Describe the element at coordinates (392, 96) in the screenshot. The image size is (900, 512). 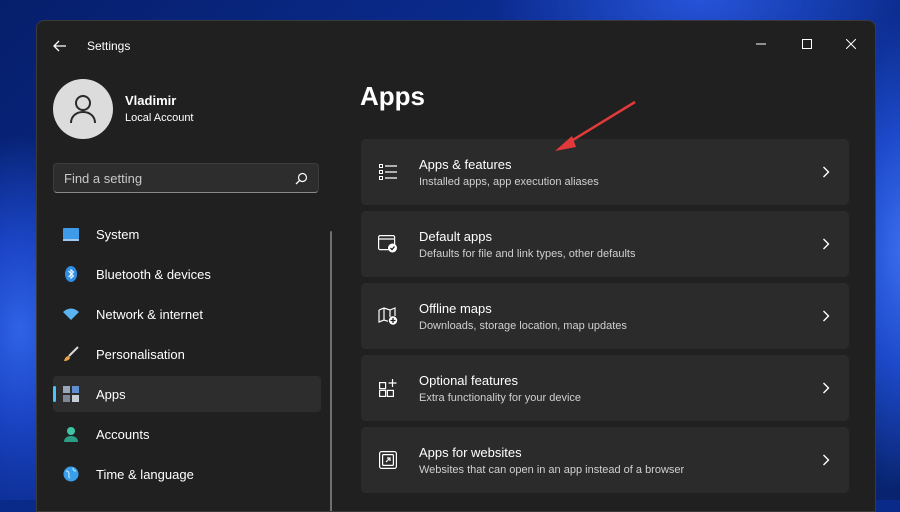
I see `page-title: Apps` at that location.